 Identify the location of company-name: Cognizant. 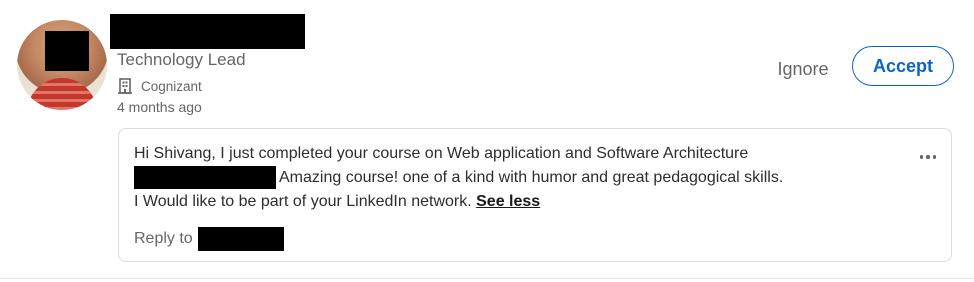
(171, 86).